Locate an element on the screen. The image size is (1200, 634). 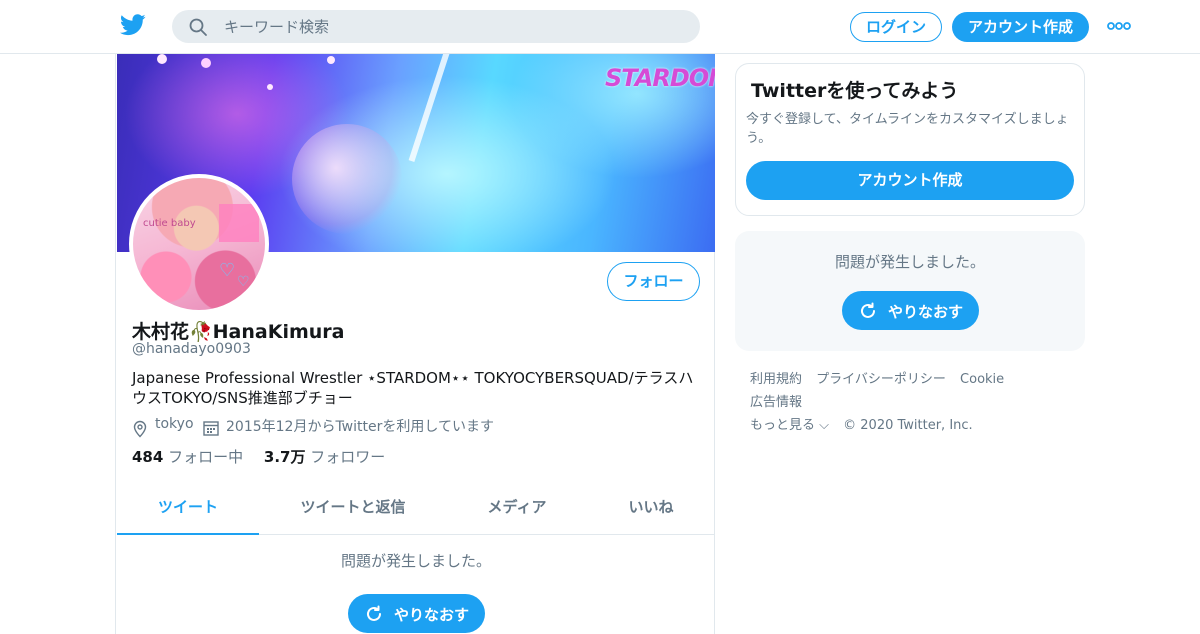
top-navigation-bar: ログイン アカウント作成 is located at coordinates (600, 27).